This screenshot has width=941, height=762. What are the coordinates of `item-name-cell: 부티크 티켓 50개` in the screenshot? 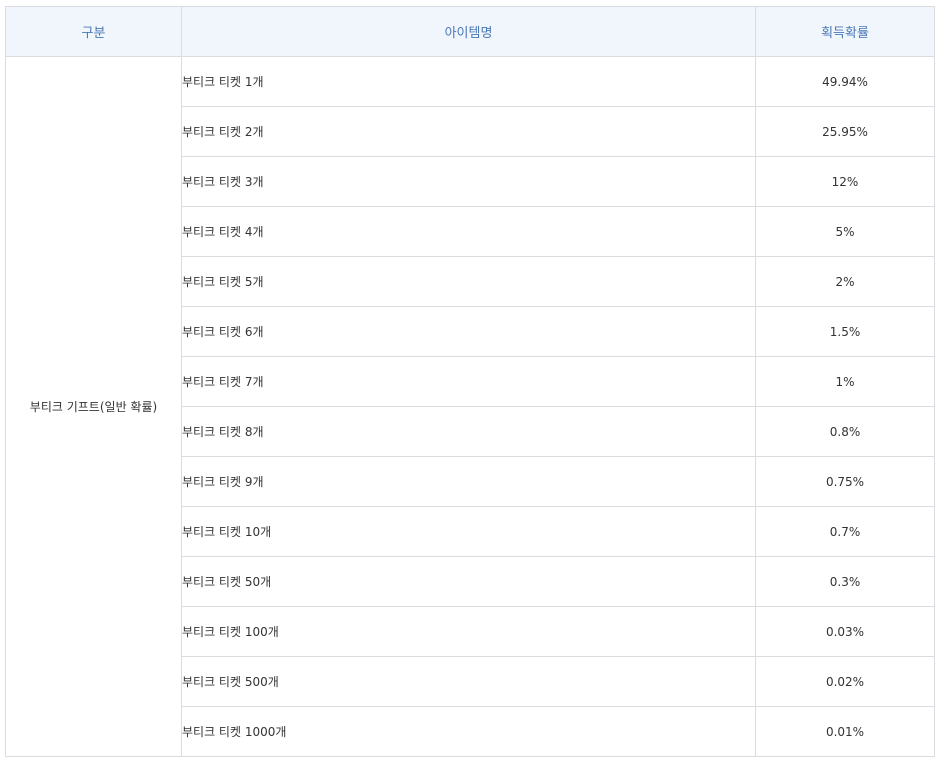 It's located at (468, 581).